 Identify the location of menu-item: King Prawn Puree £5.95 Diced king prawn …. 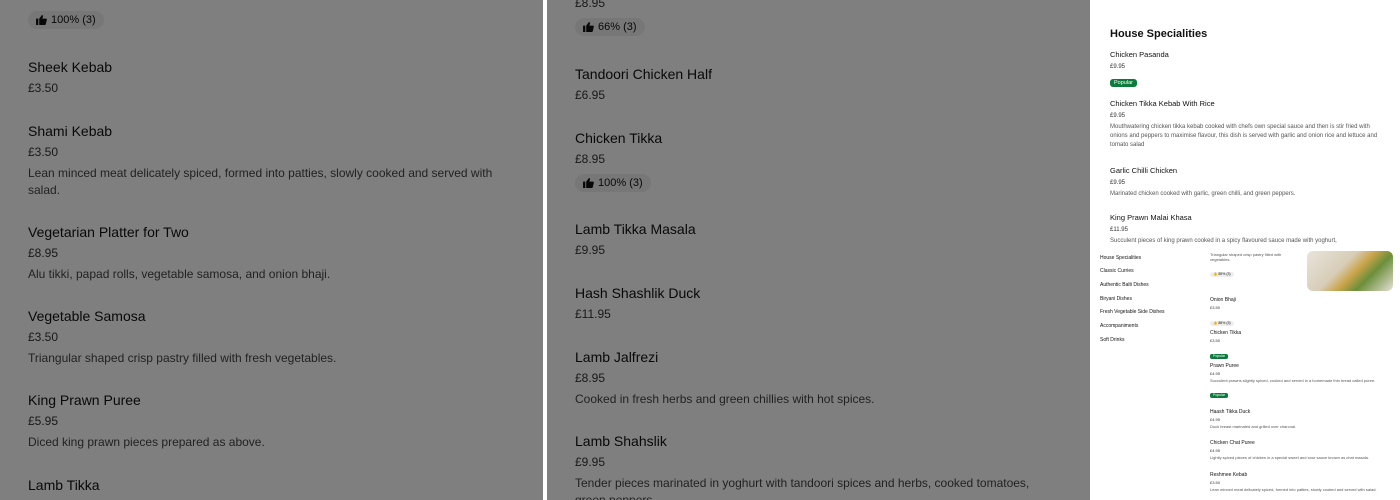
(271, 421).